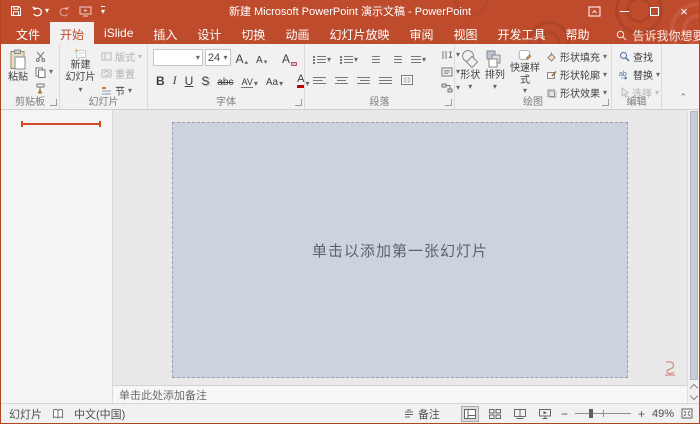 The height and width of the screenshot is (424, 700). Describe the element at coordinates (28, 33) in the screenshot. I see `tab-file: 文件` at that location.